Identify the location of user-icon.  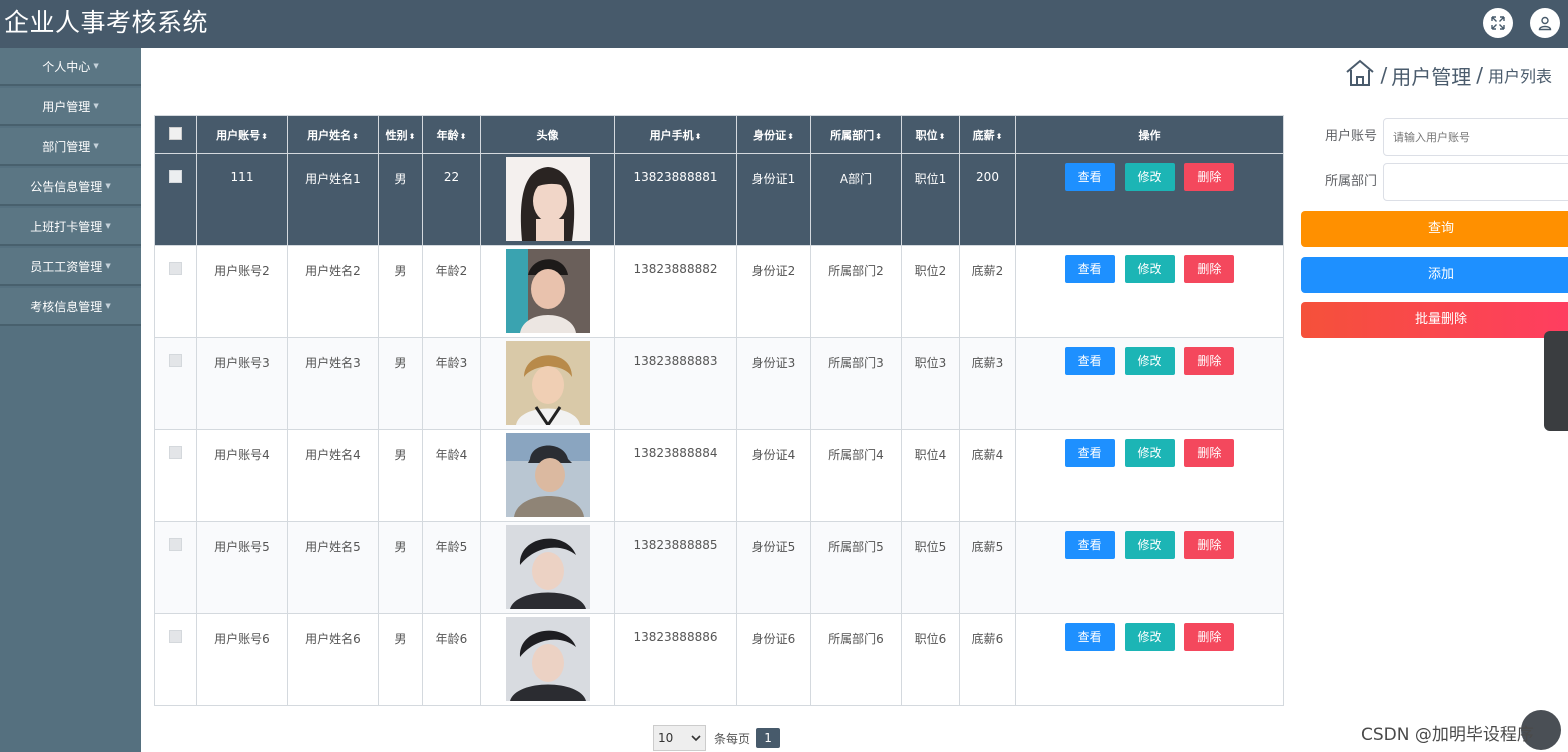
(1545, 23).